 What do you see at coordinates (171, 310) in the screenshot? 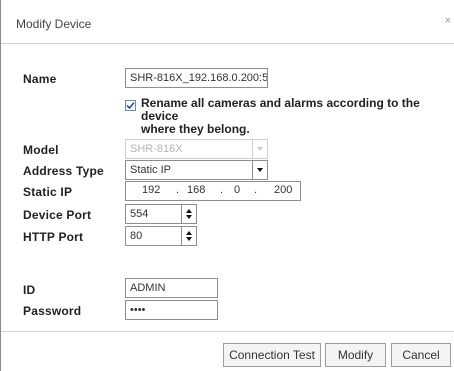
I see `password-input: ••••` at bounding box center [171, 310].